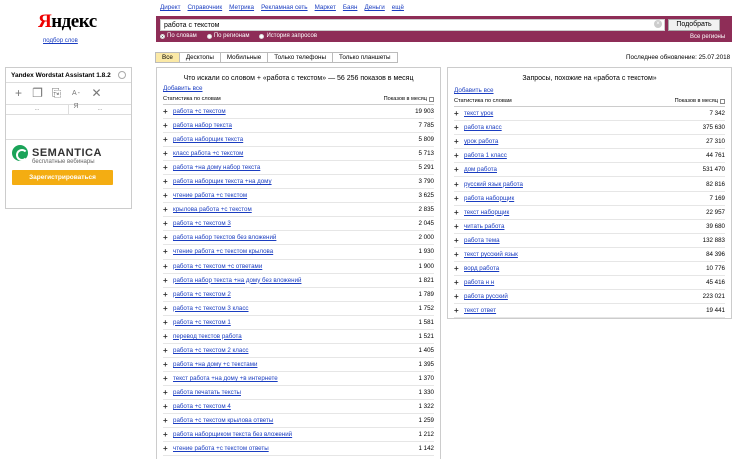 The image size is (750, 459). Describe the element at coordinates (227, 36) in the screenshot. I see `search-mode-option: По регионам` at that location.